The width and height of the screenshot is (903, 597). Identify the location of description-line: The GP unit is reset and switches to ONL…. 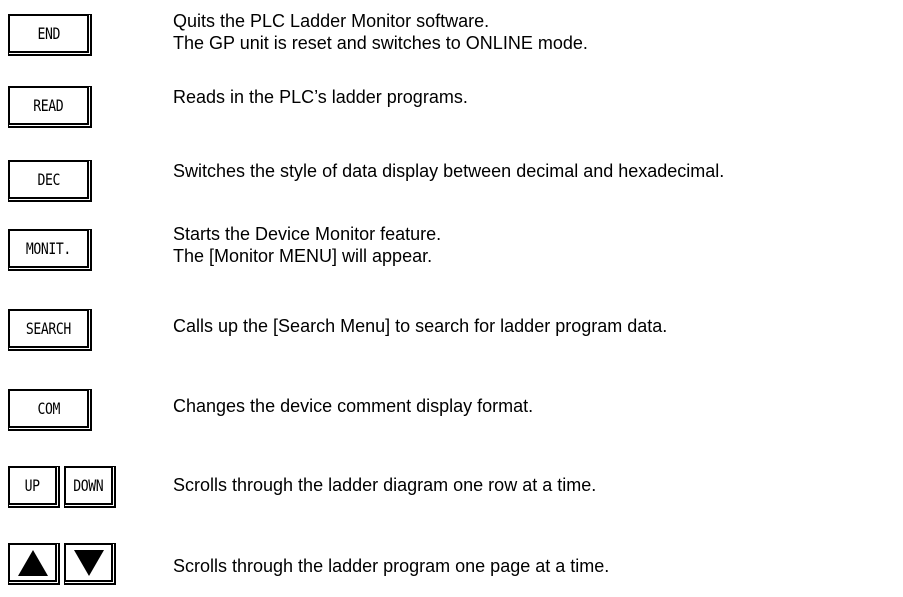
(380, 43).